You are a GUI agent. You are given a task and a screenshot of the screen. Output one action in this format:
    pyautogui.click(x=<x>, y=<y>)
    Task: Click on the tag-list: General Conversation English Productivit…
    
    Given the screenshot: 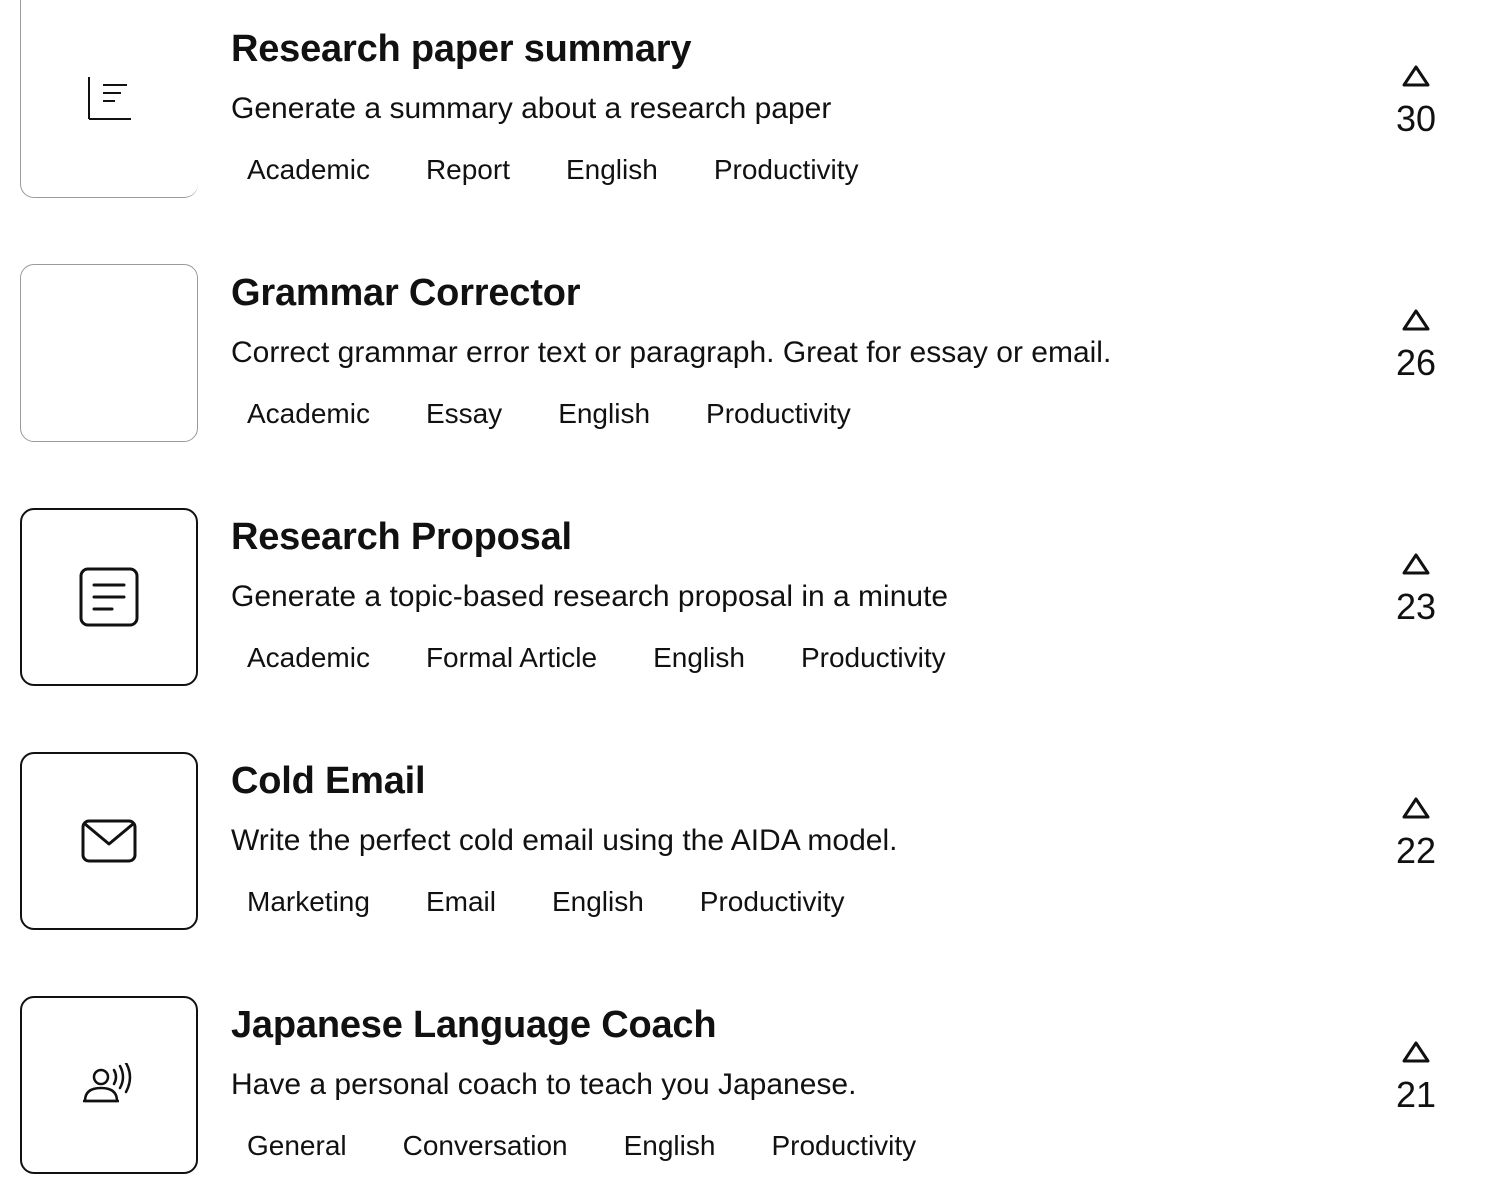 What is the action you would take?
    pyautogui.click(x=593, y=1146)
    